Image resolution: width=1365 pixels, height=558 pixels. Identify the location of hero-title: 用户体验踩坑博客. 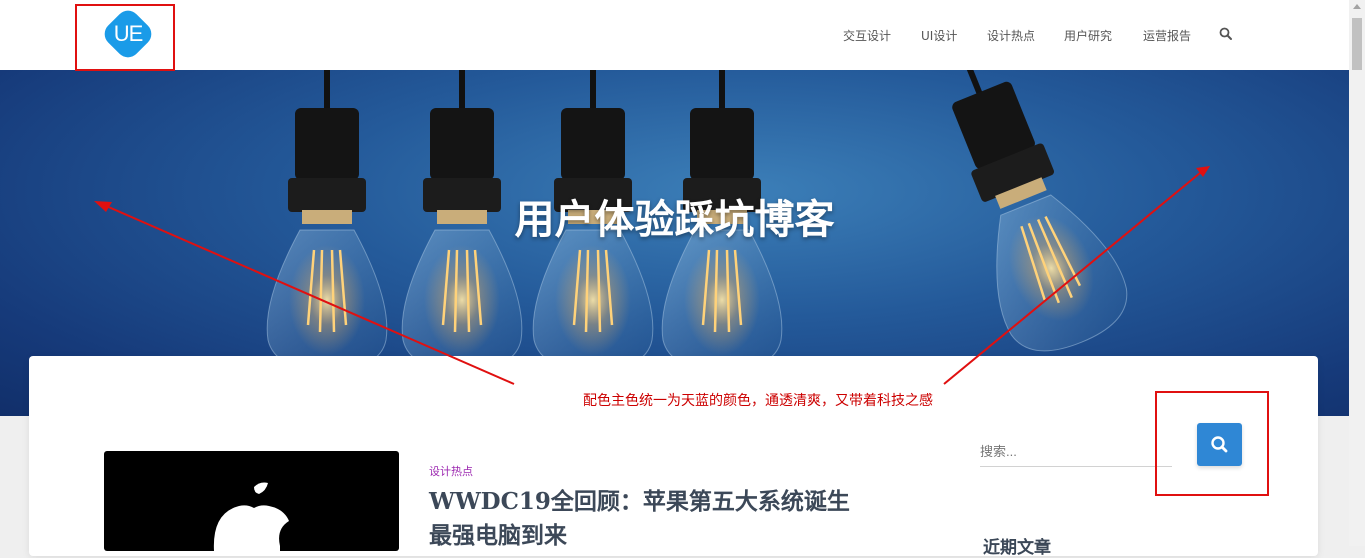
(674, 220).